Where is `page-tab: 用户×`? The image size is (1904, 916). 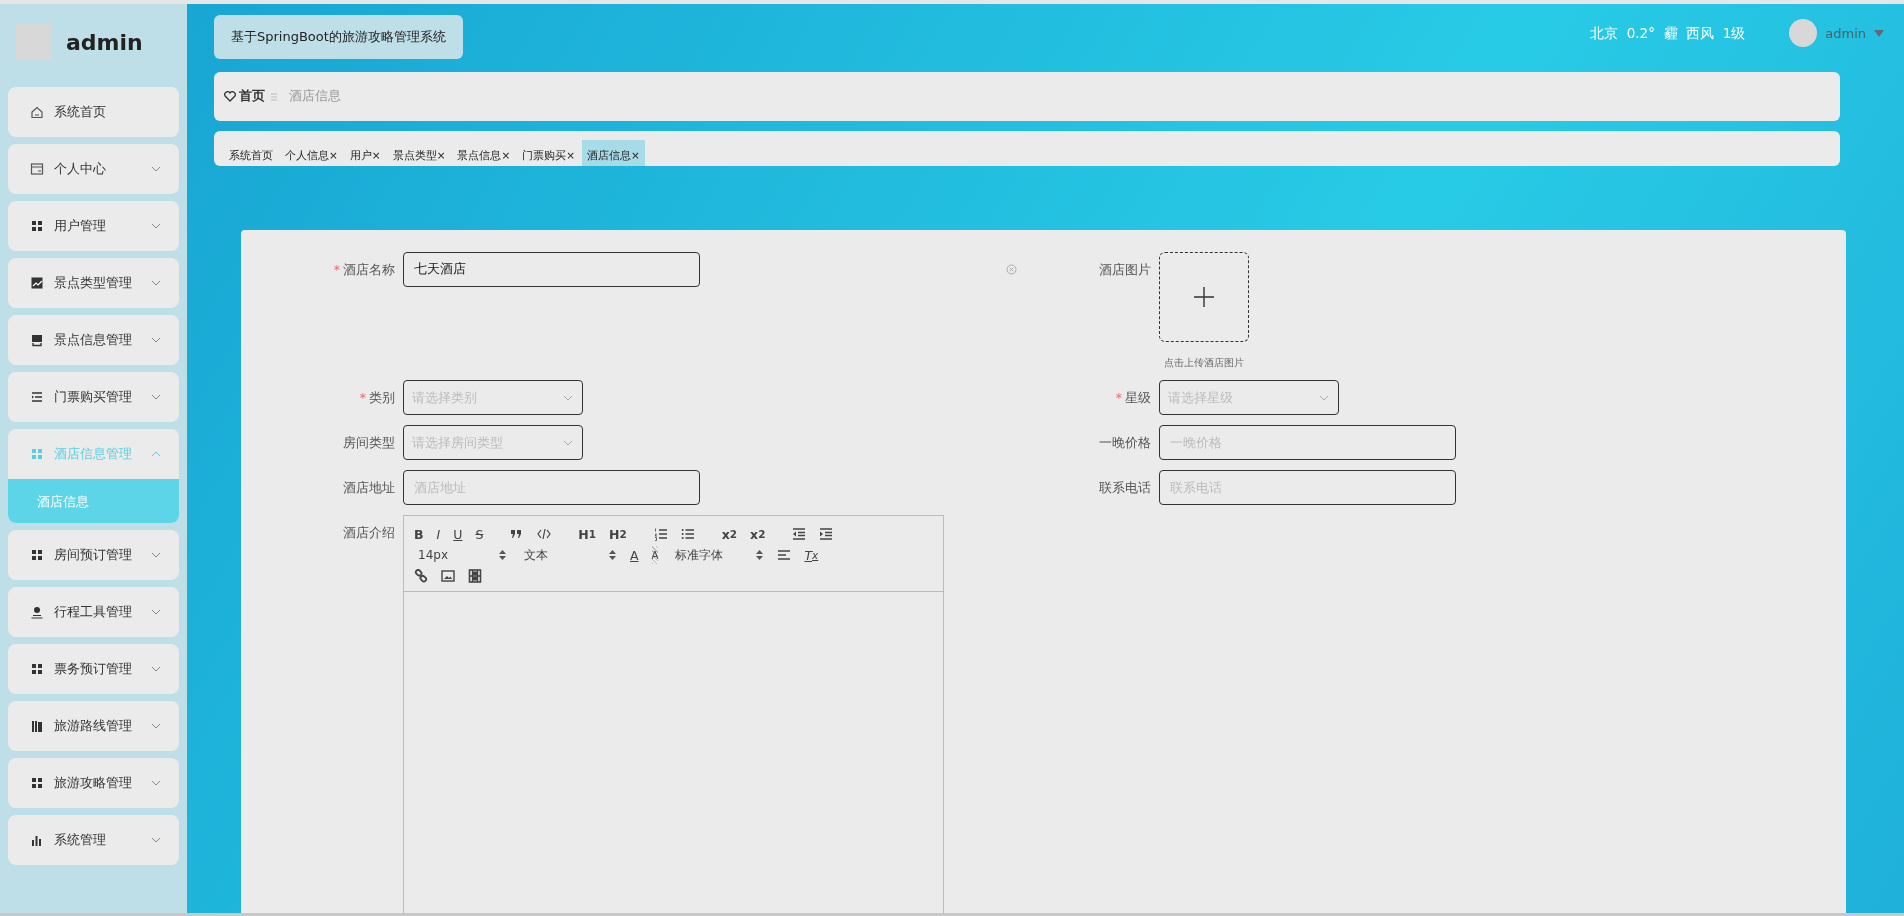 page-tab: 用户× is located at coordinates (365, 153).